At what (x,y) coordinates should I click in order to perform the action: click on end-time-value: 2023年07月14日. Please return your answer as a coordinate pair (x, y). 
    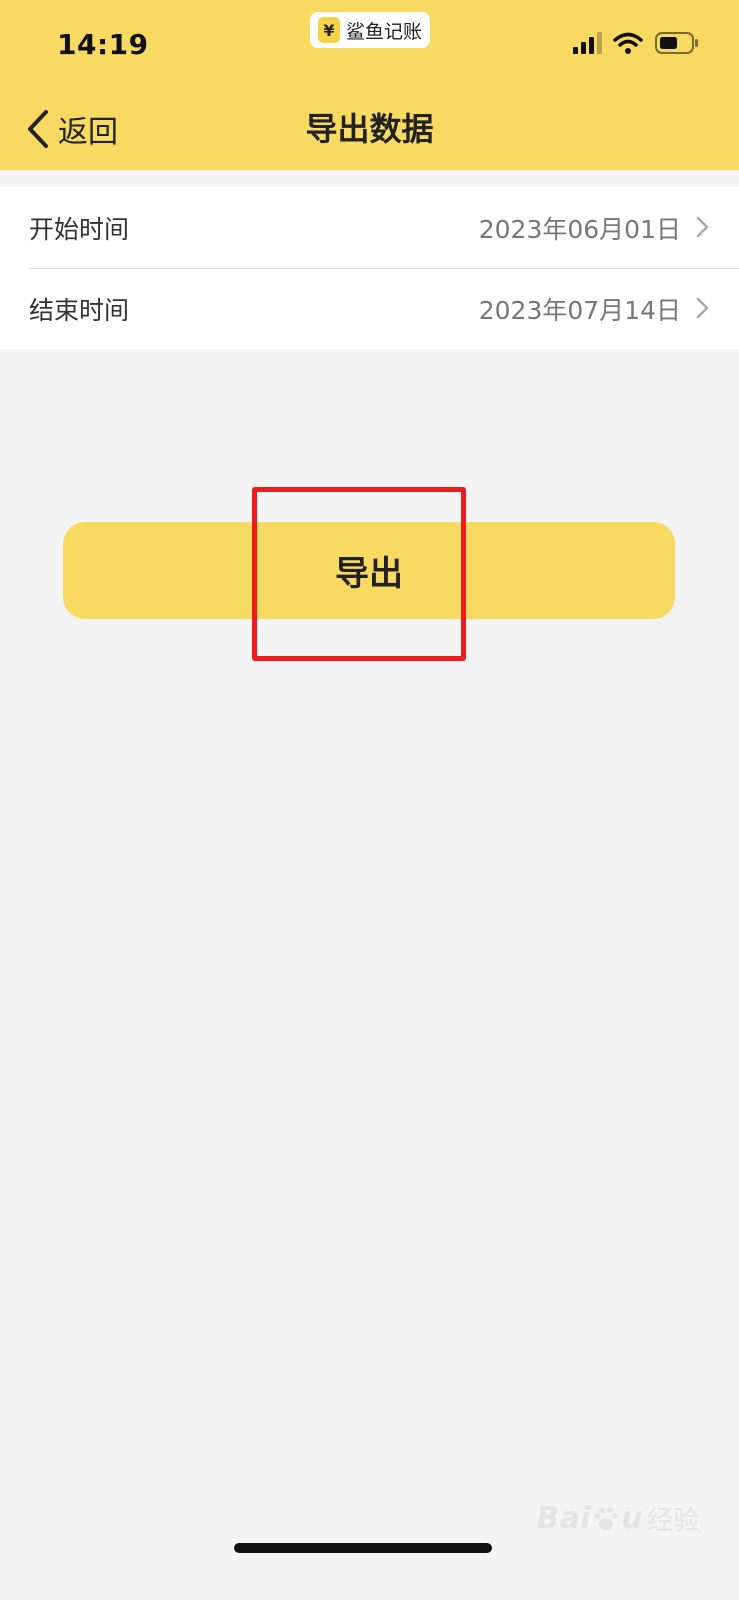
    Looking at the image, I should click on (579, 310).